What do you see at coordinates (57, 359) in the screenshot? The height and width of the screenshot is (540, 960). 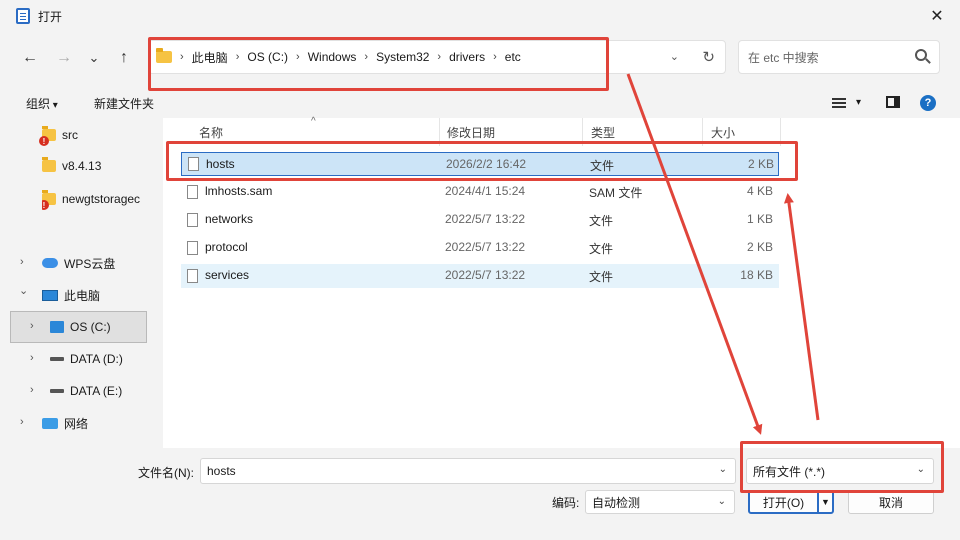 I see `drive-icon` at bounding box center [57, 359].